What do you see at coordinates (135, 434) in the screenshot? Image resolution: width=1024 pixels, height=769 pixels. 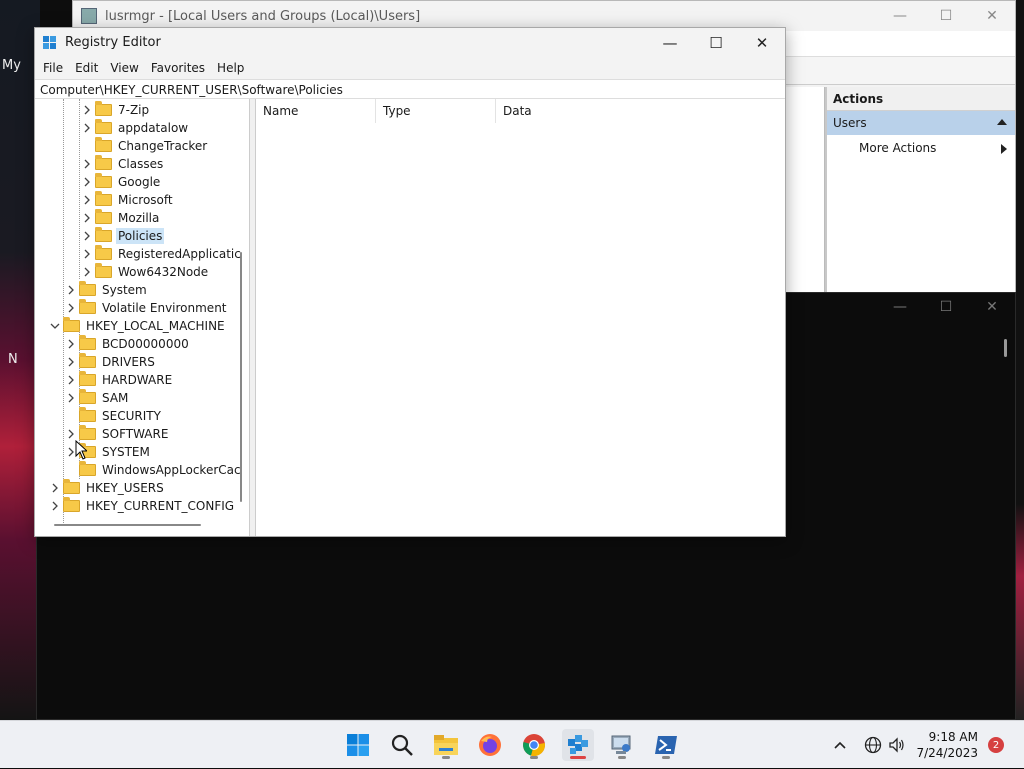 I see `tree-node-label: SOFTWARE` at bounding box center [135, 434].